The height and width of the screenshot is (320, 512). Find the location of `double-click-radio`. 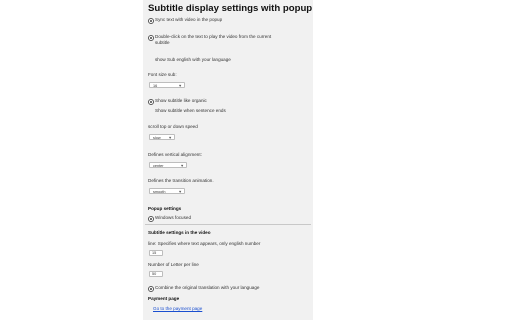

double-click-radio is located at coordinates (151, 38).